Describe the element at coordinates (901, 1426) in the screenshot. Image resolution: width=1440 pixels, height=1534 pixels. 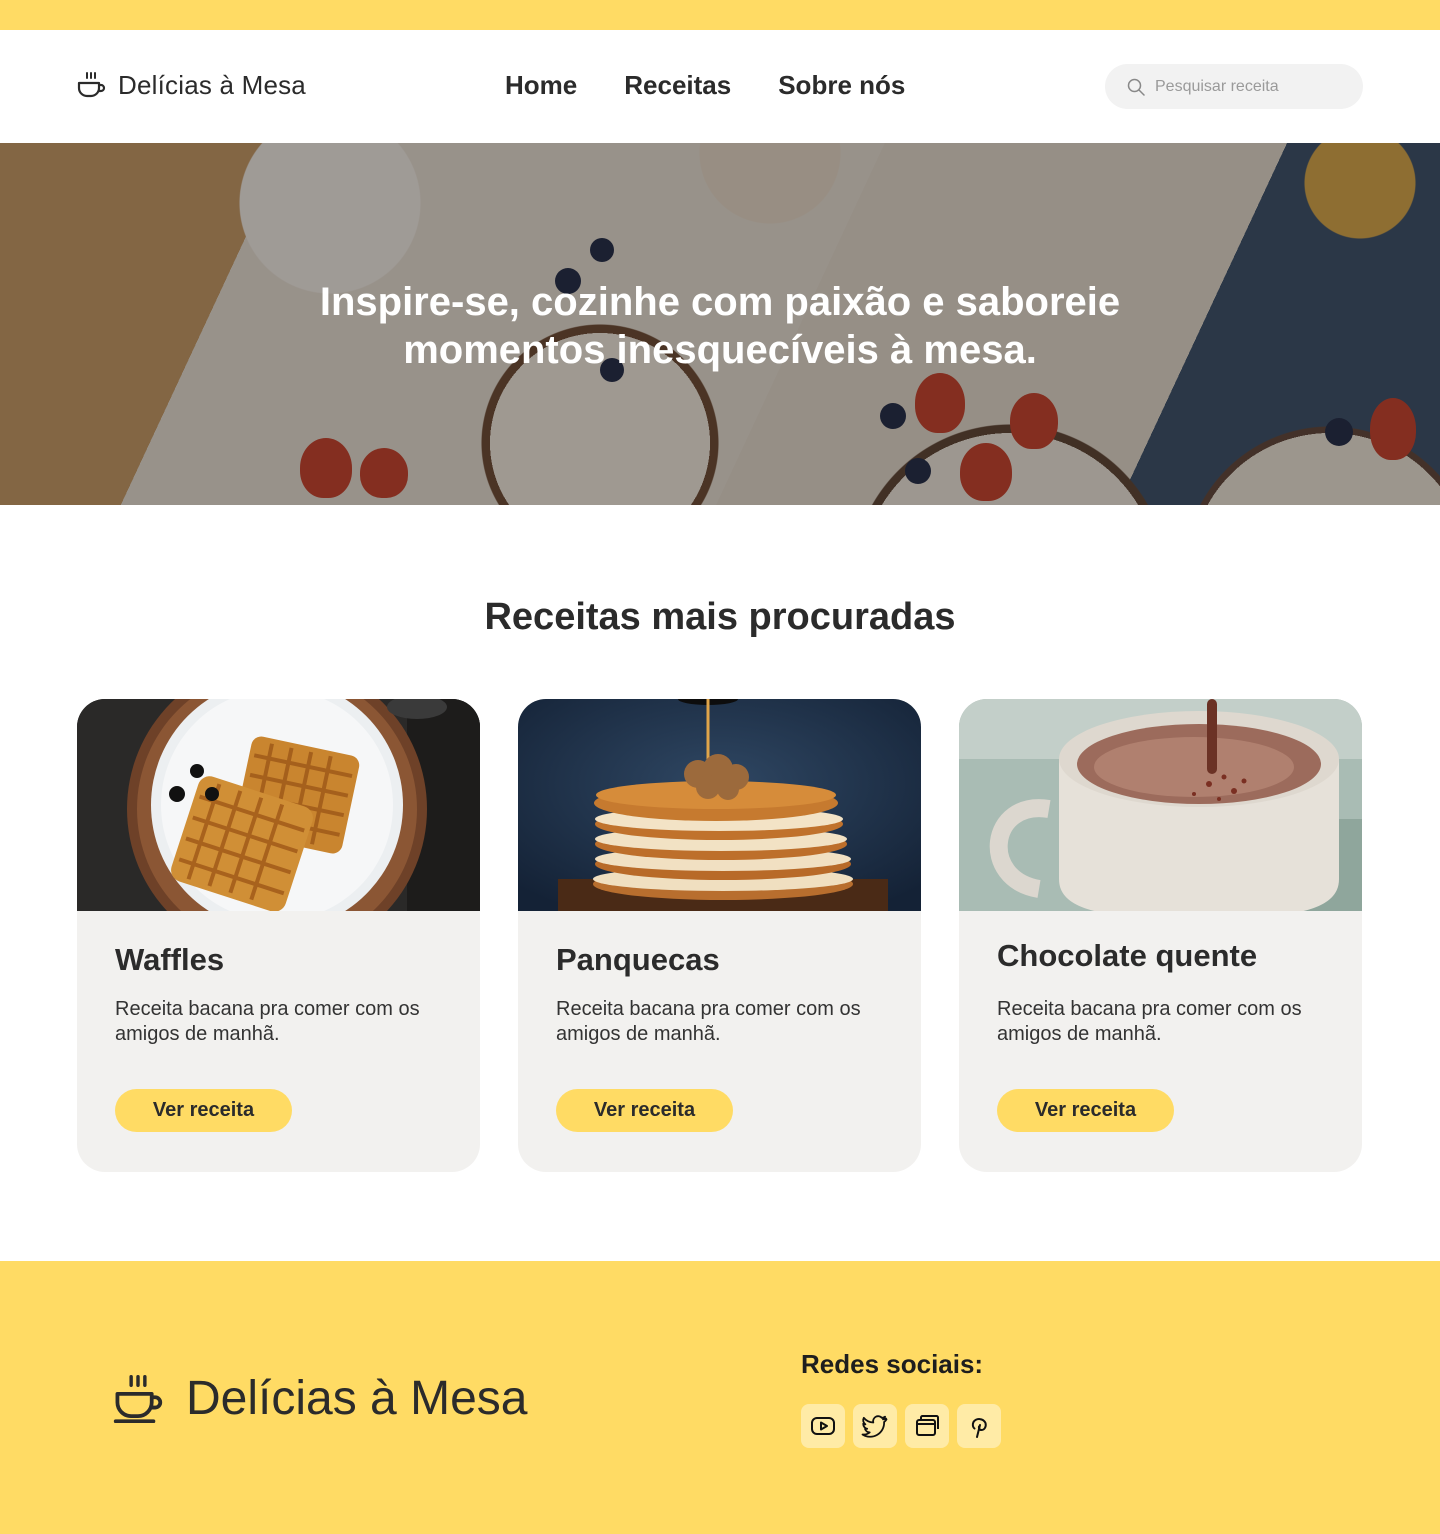
I see `social-links` at that location.